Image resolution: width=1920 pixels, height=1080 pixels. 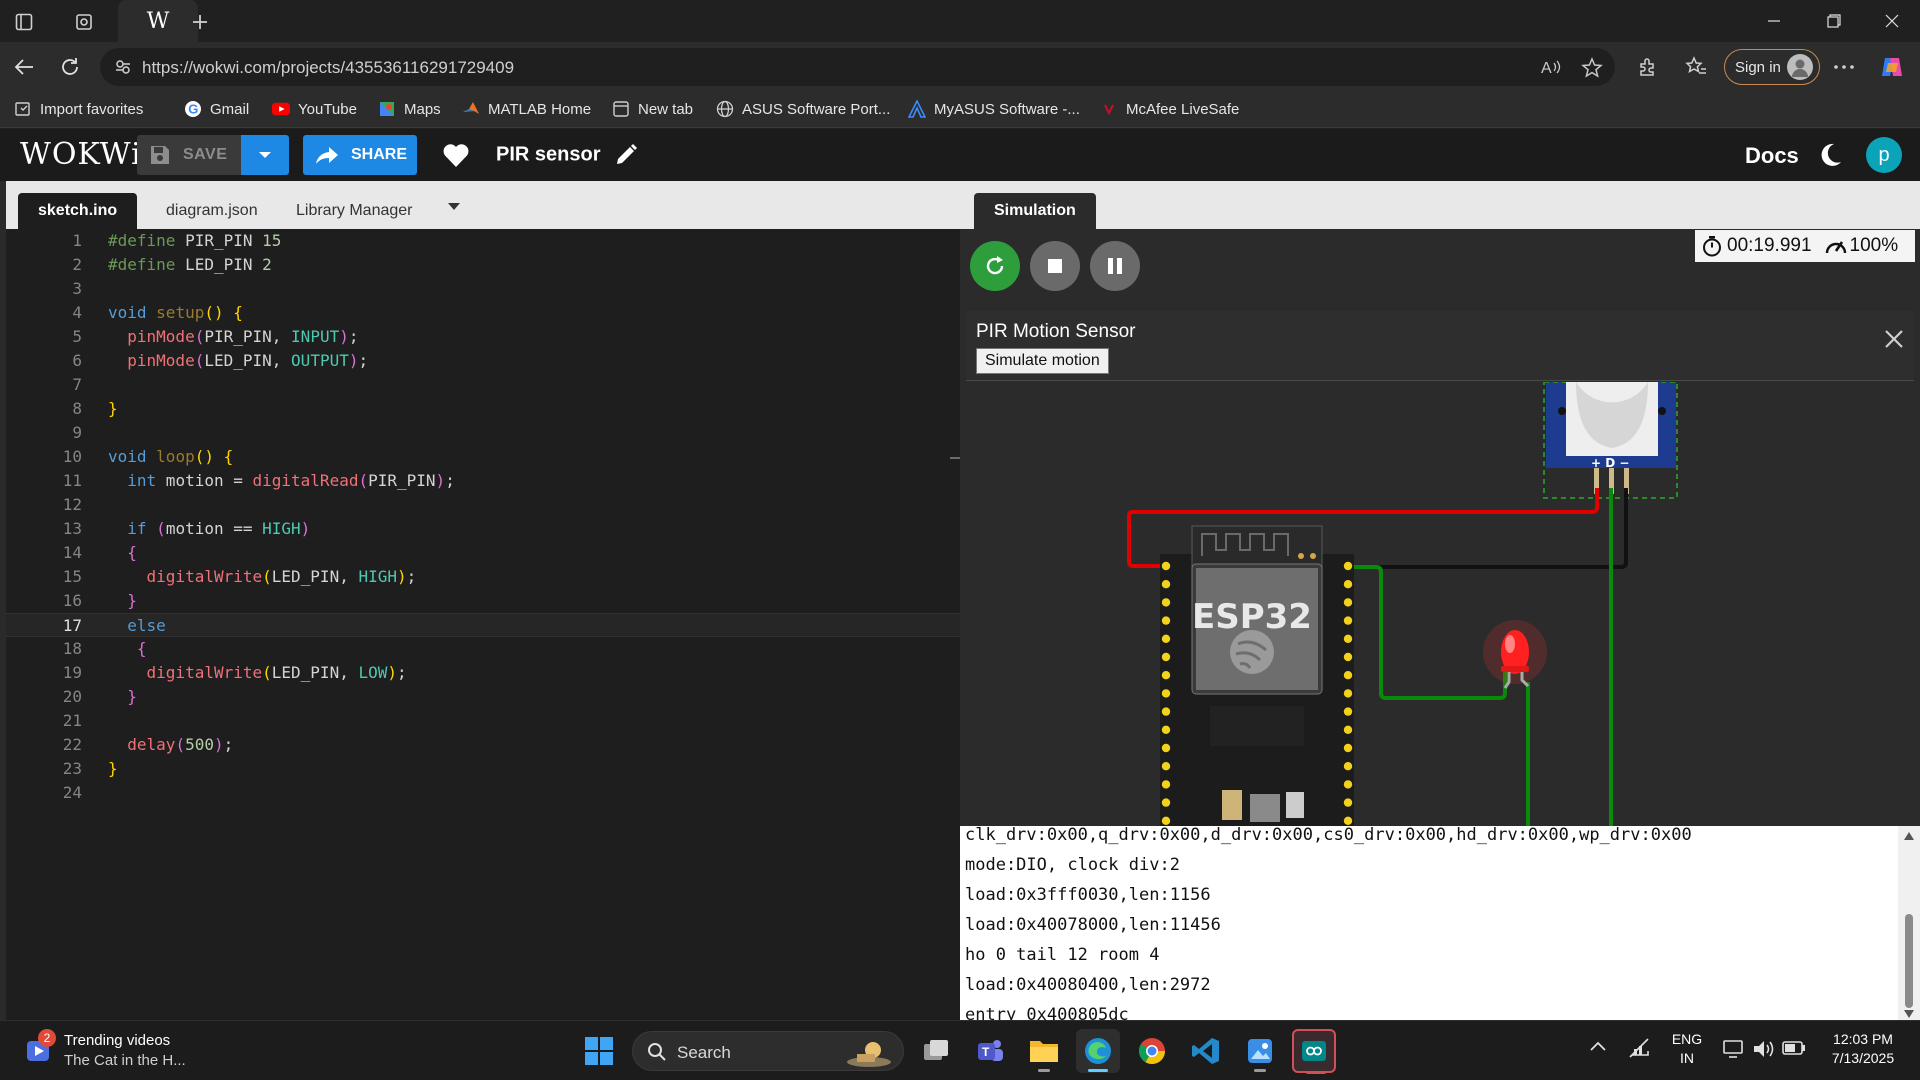 I want to click on bookmark-new-tab: New tab, so click(x=652, y=109).